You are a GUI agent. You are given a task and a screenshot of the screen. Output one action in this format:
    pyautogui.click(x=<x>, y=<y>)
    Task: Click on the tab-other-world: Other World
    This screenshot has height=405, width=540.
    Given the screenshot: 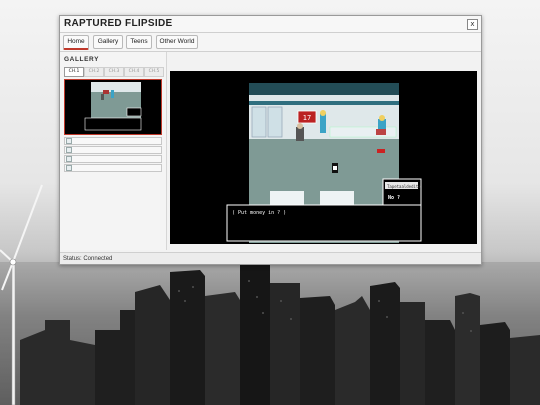 What is the action you would take?
    pyautogui.click(x=177, y=42)
    